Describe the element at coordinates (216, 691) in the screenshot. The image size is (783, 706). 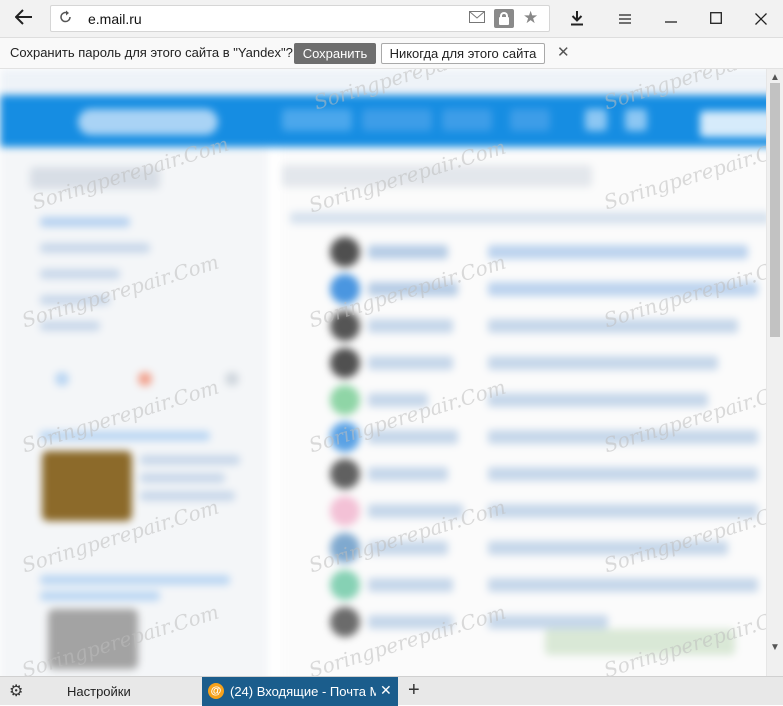
I see `mail-favicon-icon: @` at that location.